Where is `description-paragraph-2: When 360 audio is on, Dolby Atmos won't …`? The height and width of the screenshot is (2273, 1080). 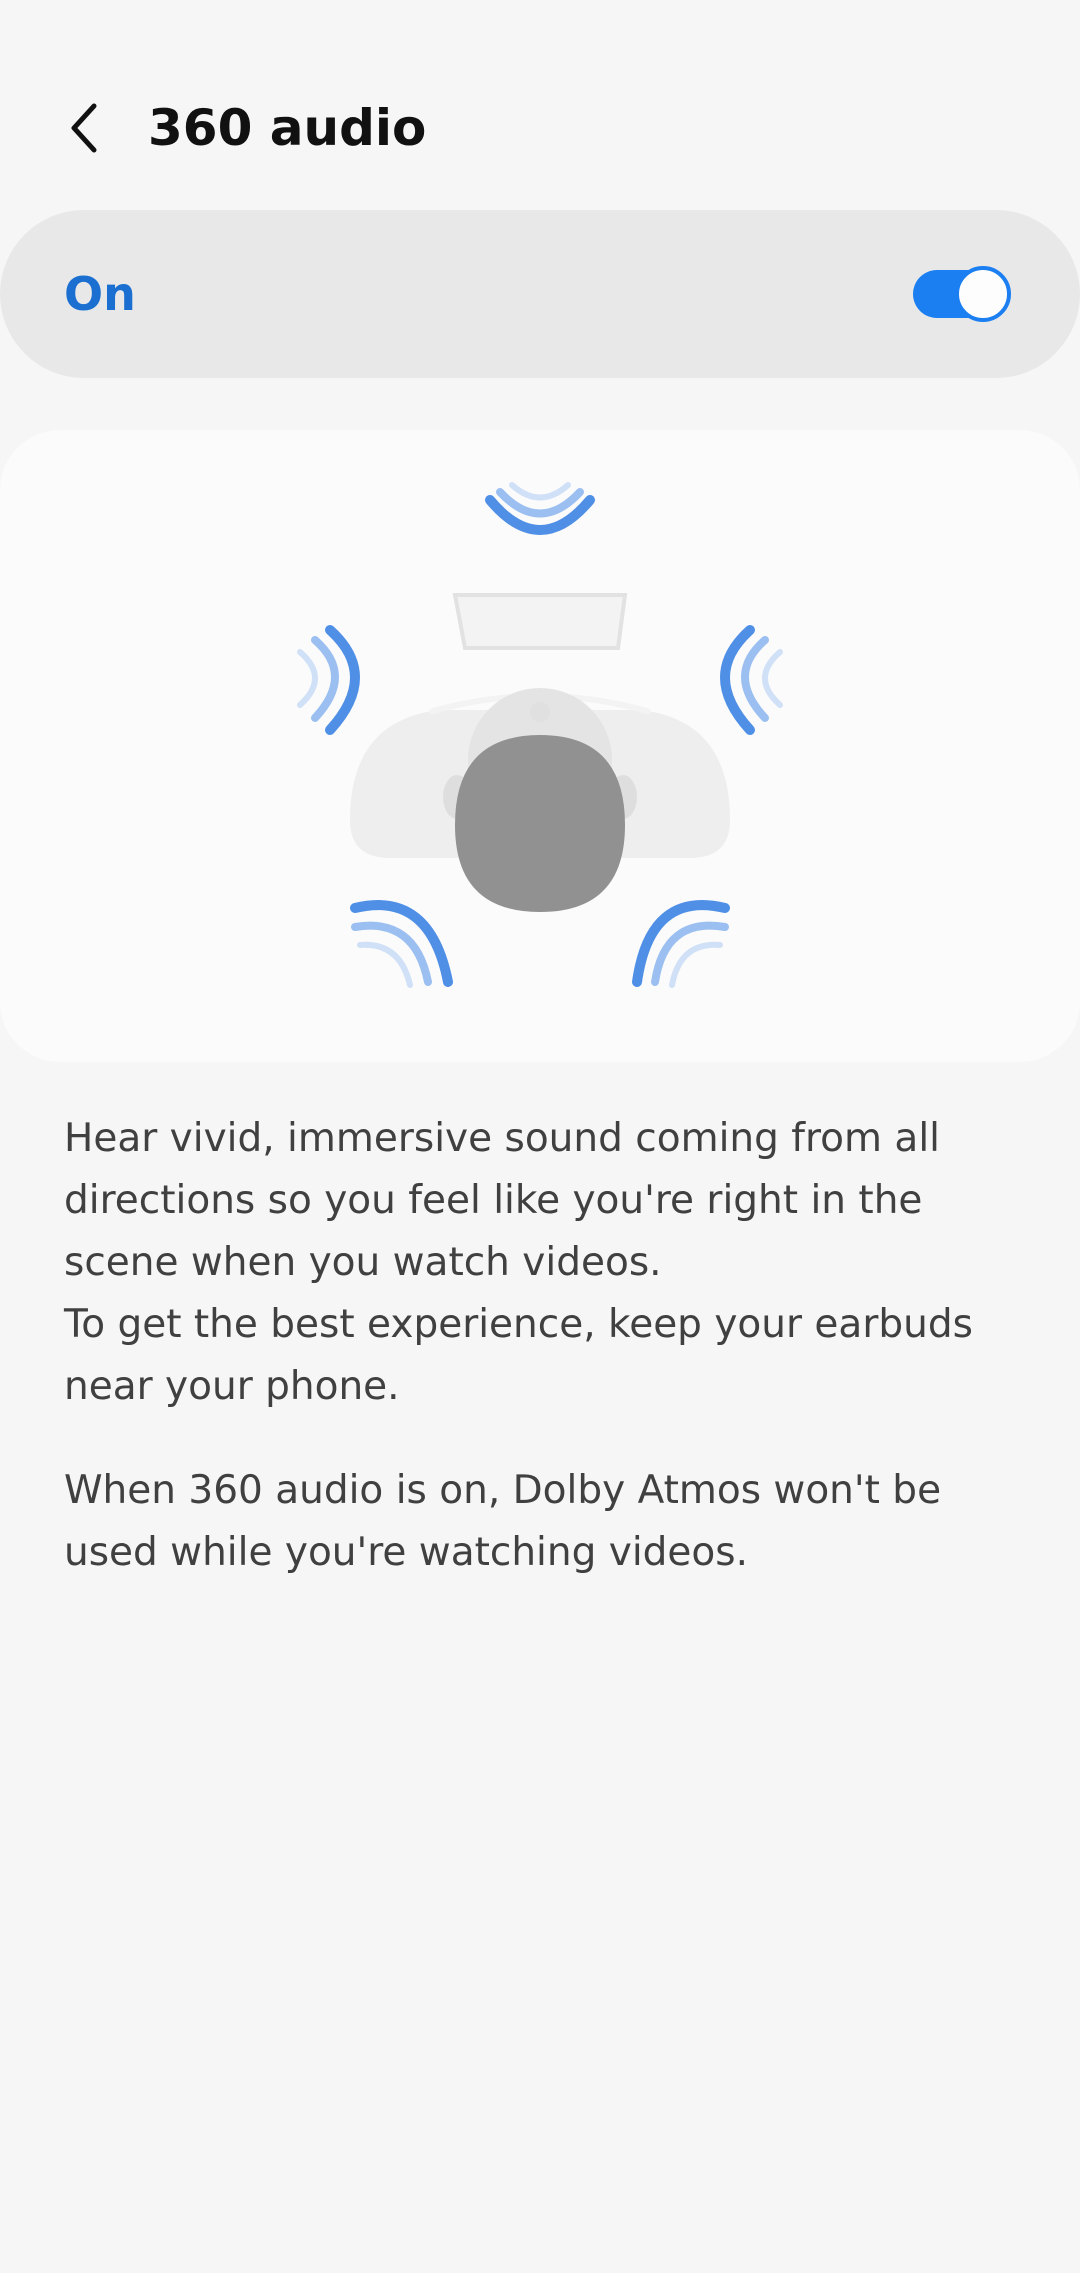 description-paragraph-2: When 360 audio is on, Dolby Atmos won't … is located at coordinates (544, 1522).